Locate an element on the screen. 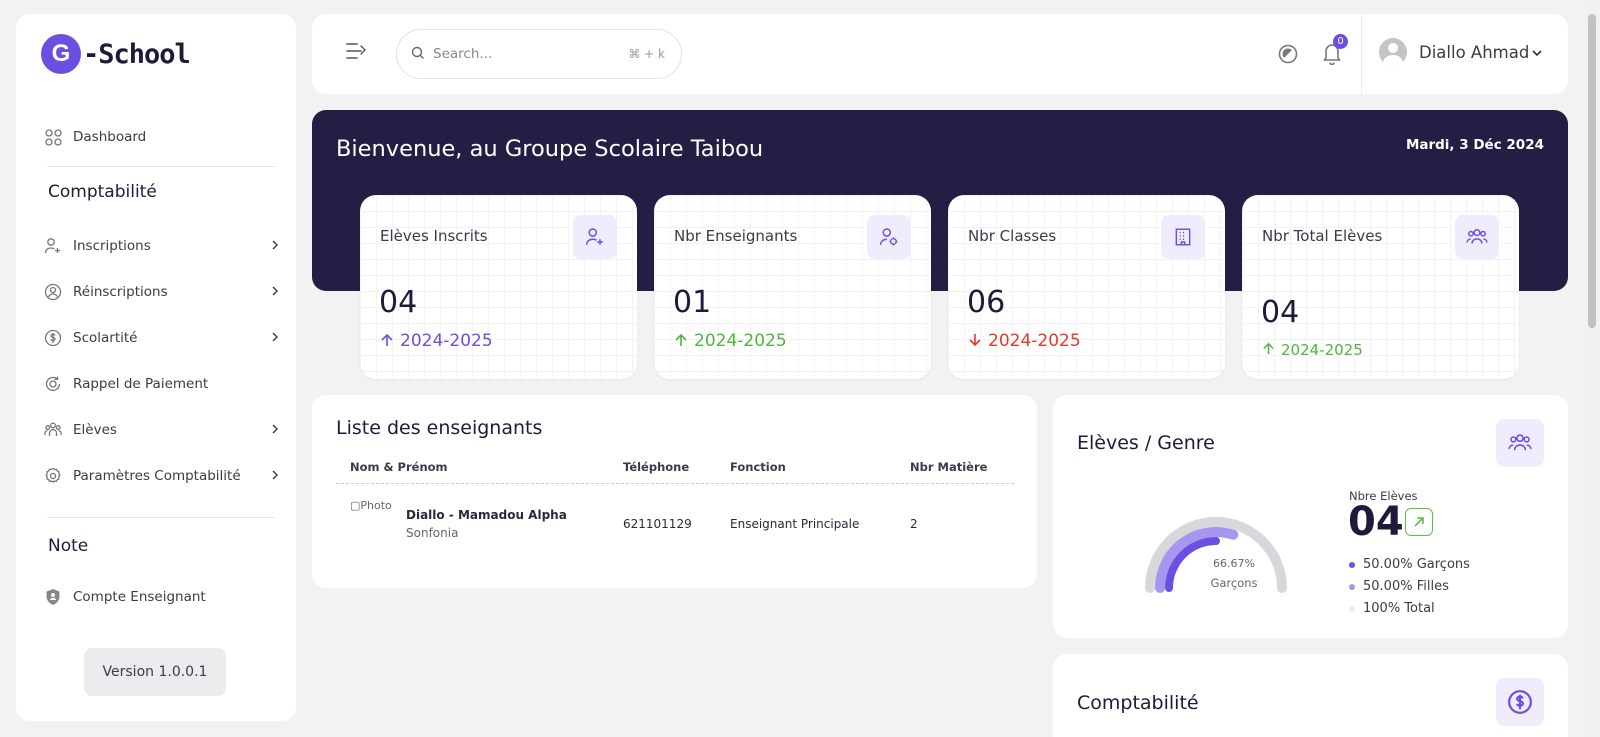  sidebar-item-rappel-paiement: Rappel de Paiement is located at coordinates (162, 384).